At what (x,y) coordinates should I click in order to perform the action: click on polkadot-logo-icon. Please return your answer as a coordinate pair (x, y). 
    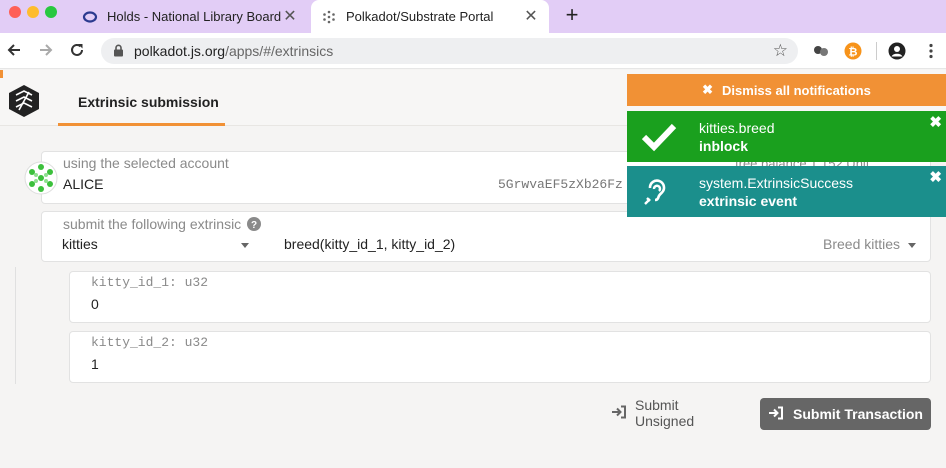
    Looking at the image, I should click on (24, 101).